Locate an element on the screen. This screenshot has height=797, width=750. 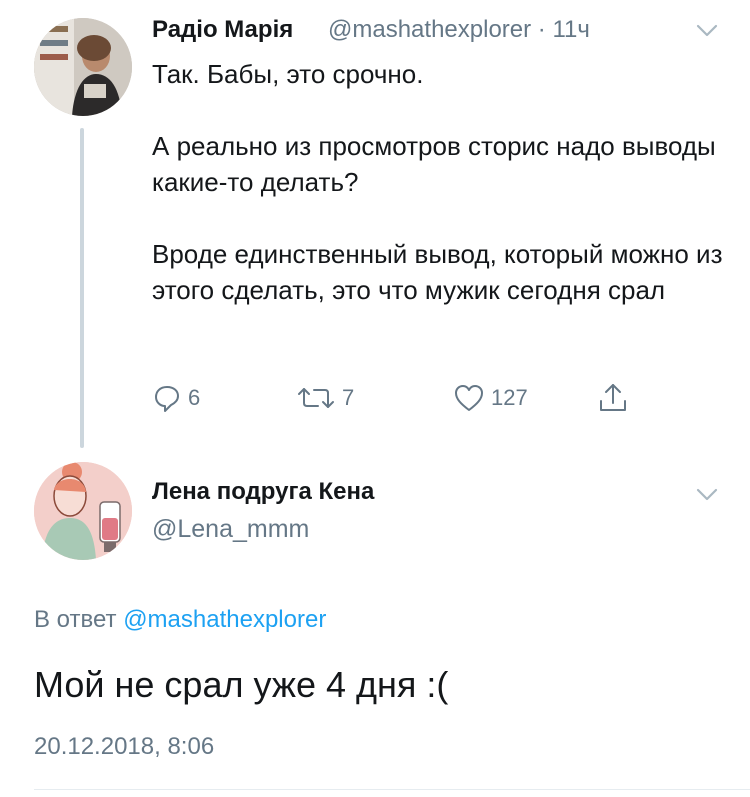
reply-context-handle: @mashathexplorer is located at coordinates (224, 619).